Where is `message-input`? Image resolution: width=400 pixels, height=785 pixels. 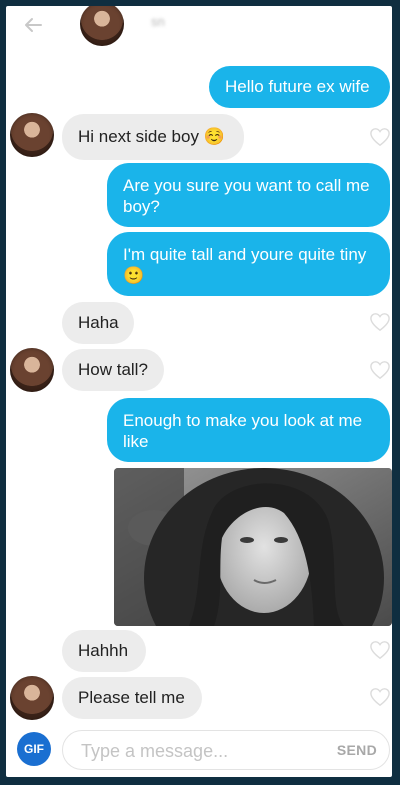
message-input is located at coordinates (201, 751).